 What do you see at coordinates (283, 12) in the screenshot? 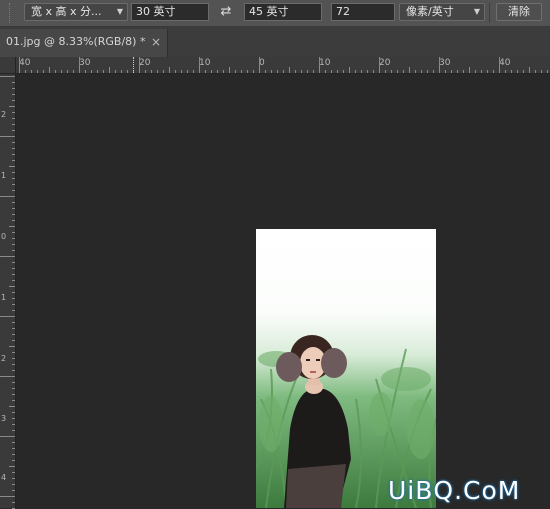
I see `height-field: 45 英寸` at bounding box center [283, 12].